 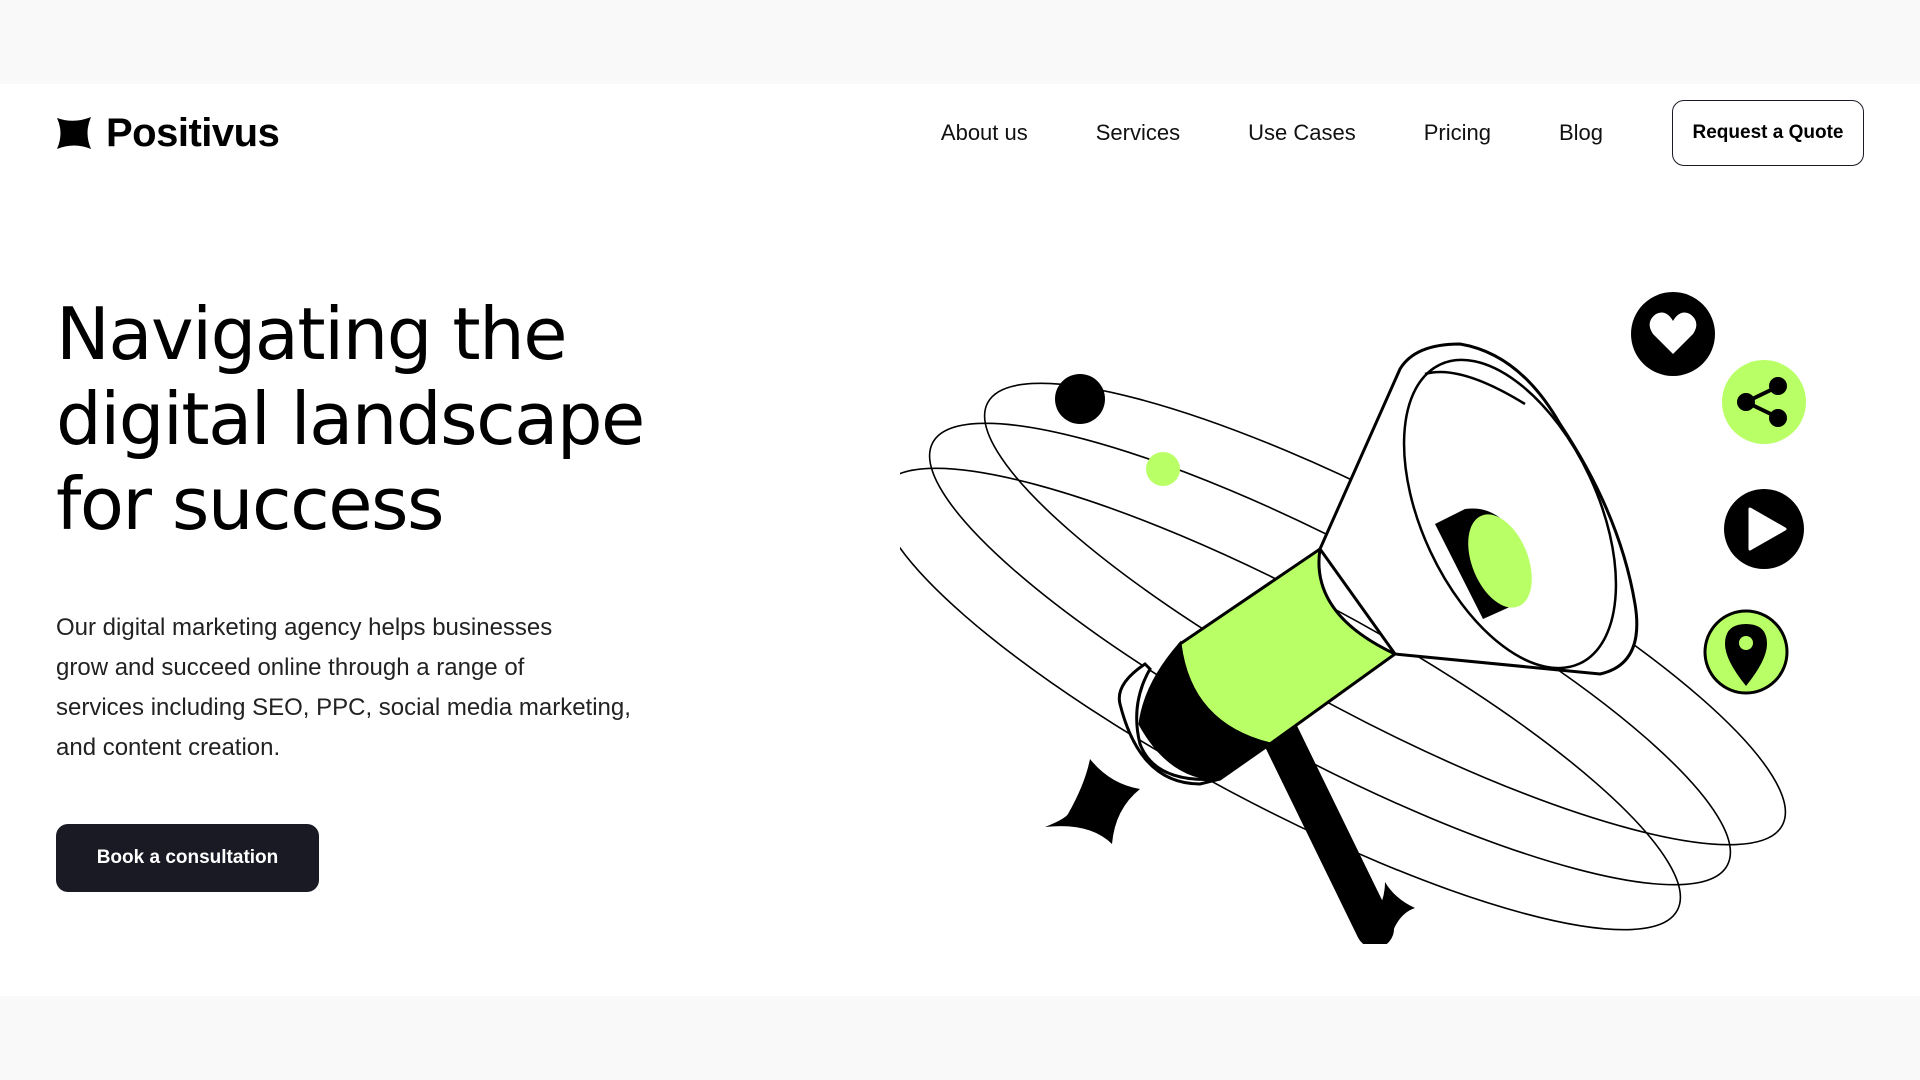 I want to click on play-icon, so click(x=1764, y=529).